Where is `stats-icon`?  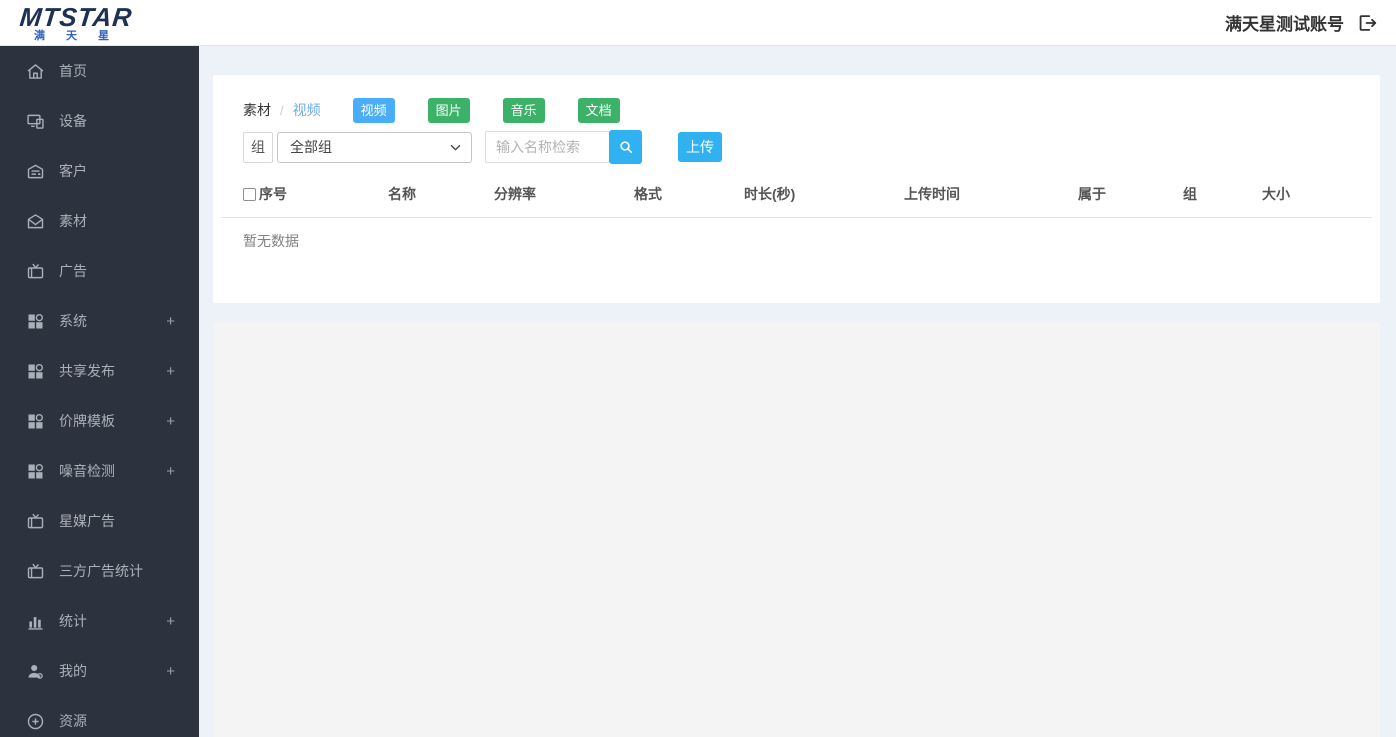 stats-icon is located at coordinates (35, 621).